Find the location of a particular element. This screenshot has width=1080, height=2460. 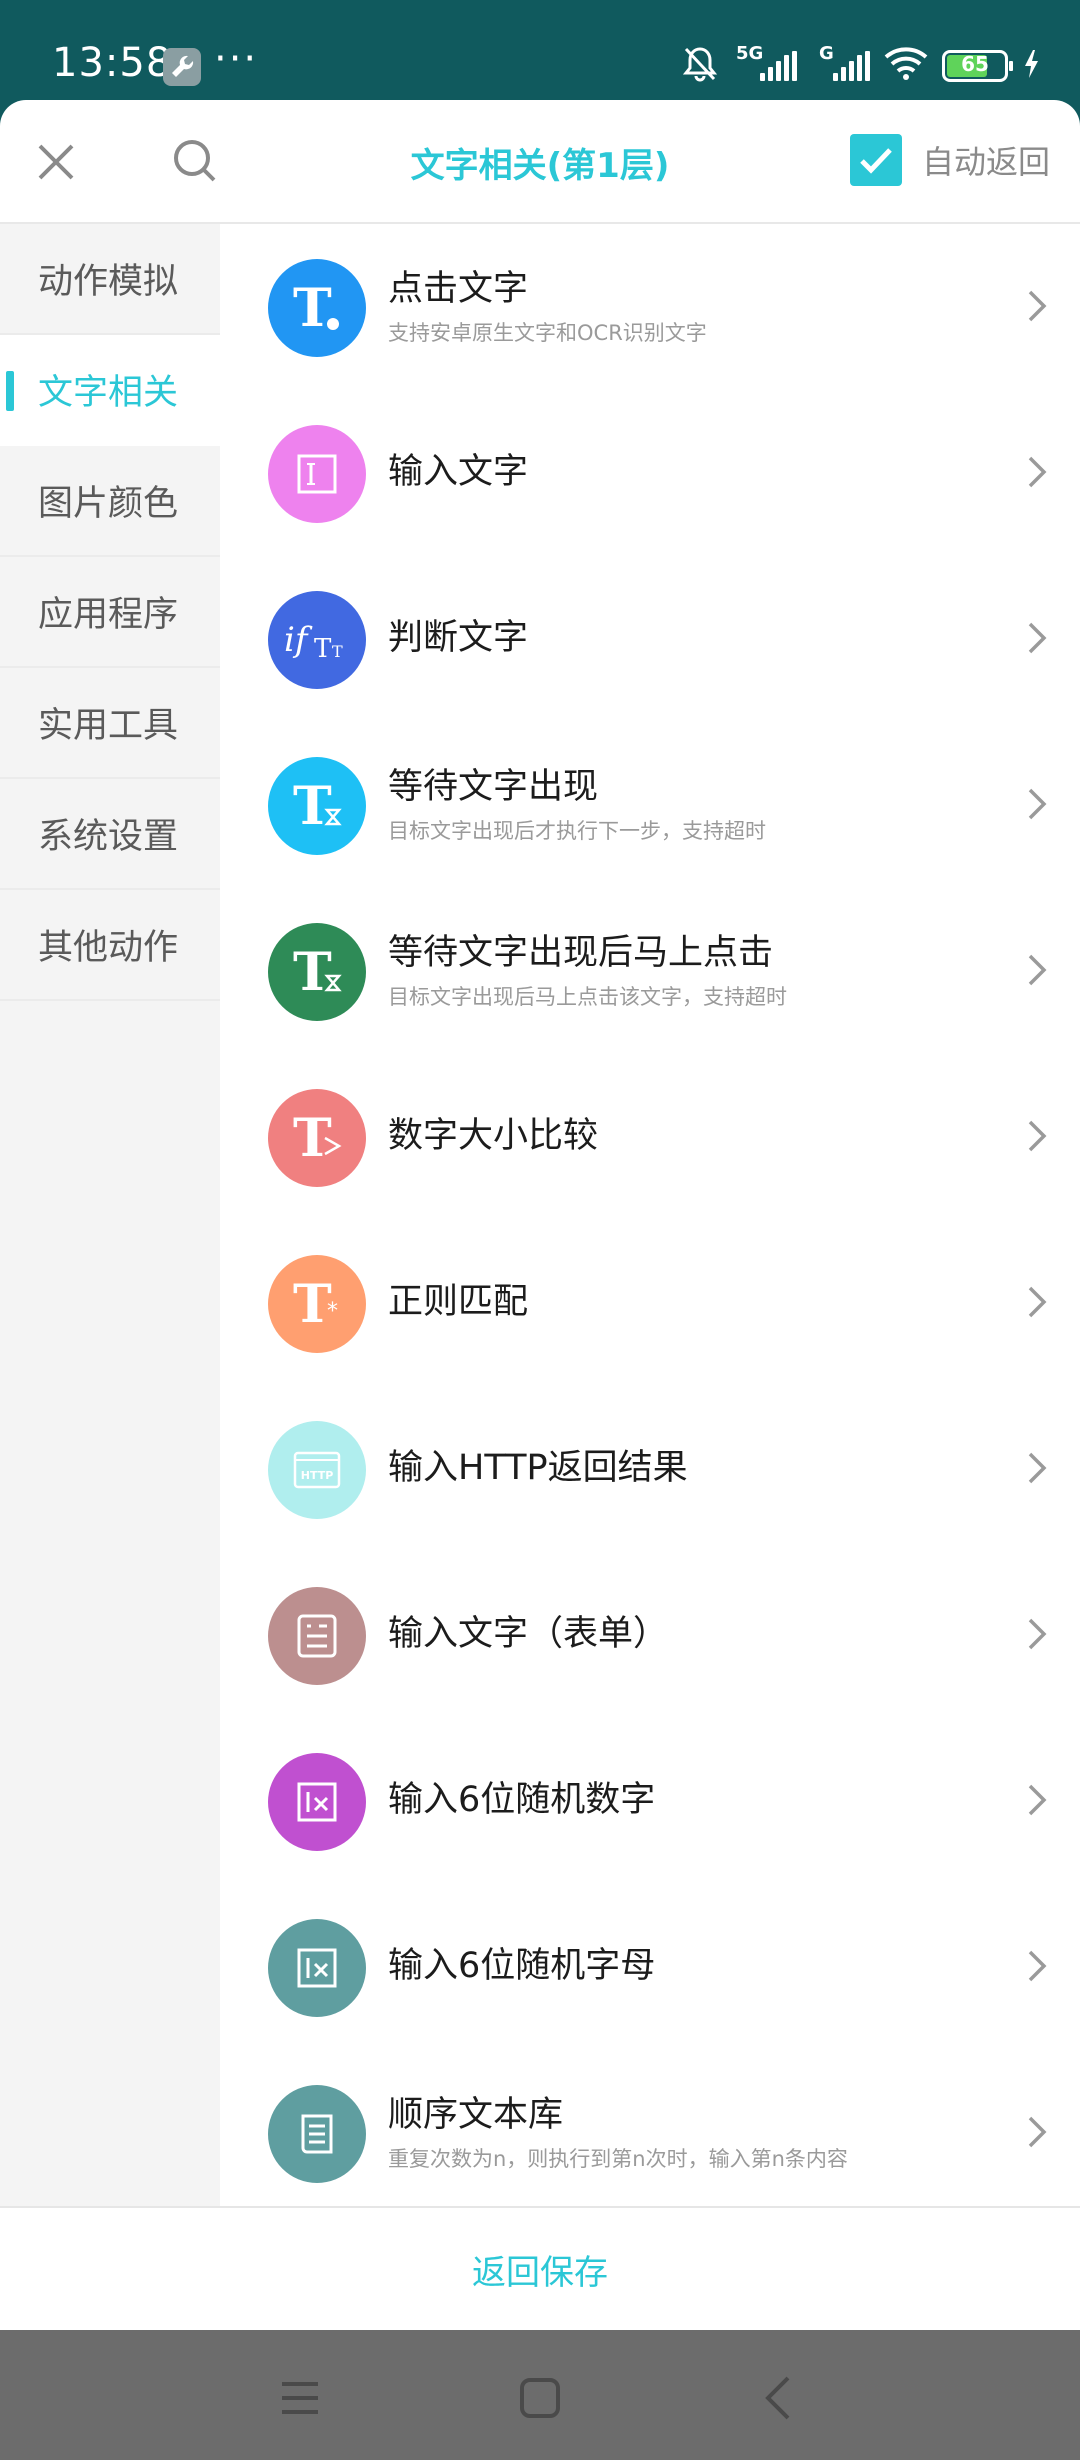

list-item: T 点击文字支持安卓原生文字和OCR识别文字 is located at coordinates (650, 307).